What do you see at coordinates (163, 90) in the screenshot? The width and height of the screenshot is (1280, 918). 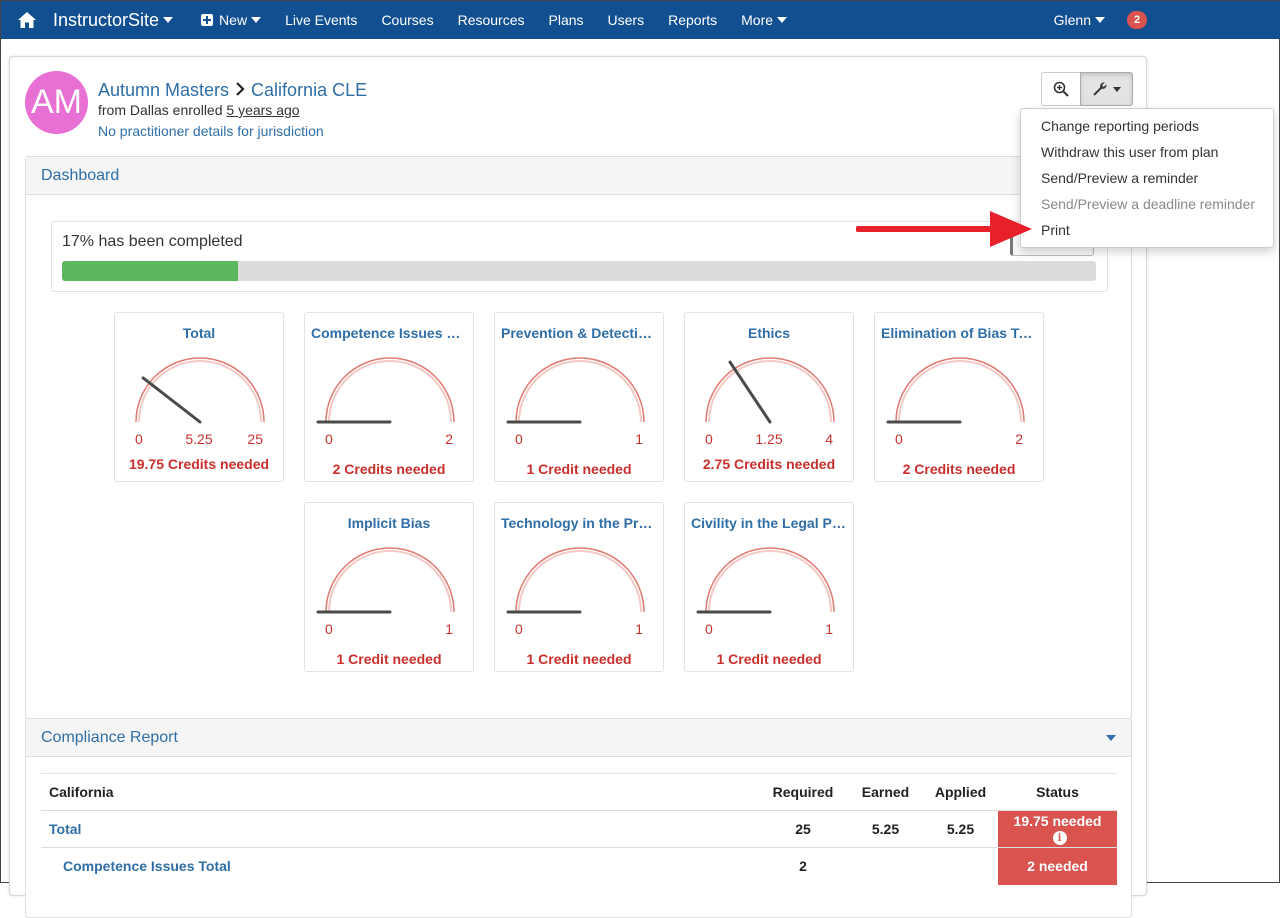 I see `user-name-link: Autumn Masters` at bounding box center [163, 90].